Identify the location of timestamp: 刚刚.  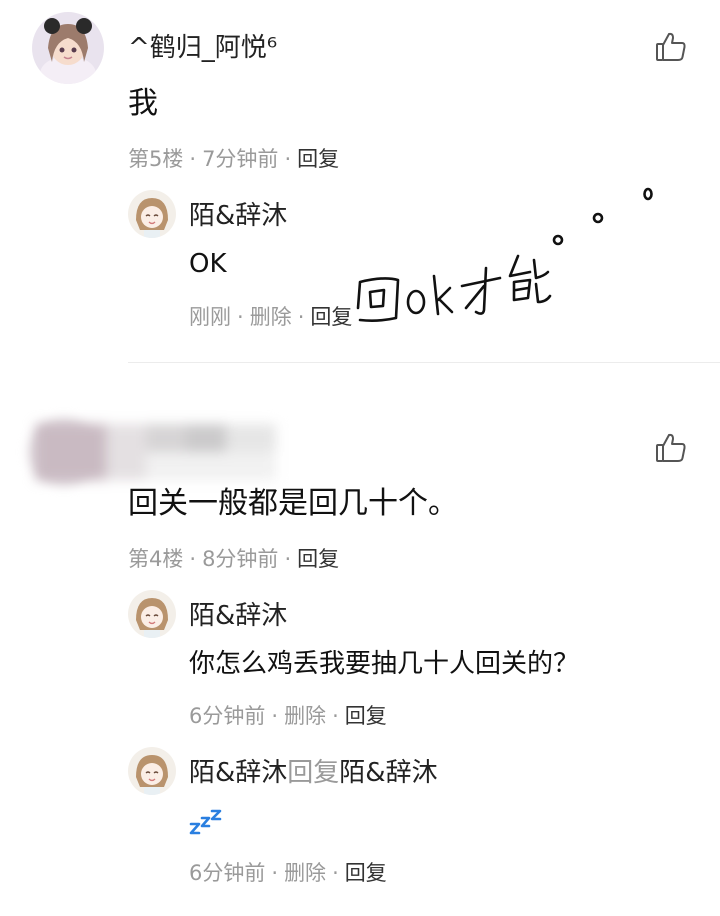
(210, 317).